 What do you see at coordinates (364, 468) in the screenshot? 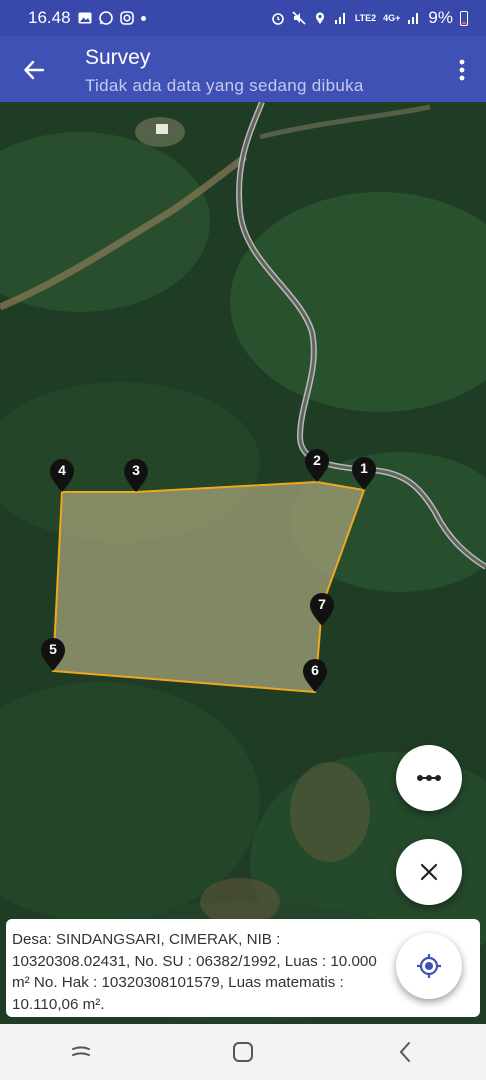
I see `marker-label: 1` at bounding box center [364, 468].